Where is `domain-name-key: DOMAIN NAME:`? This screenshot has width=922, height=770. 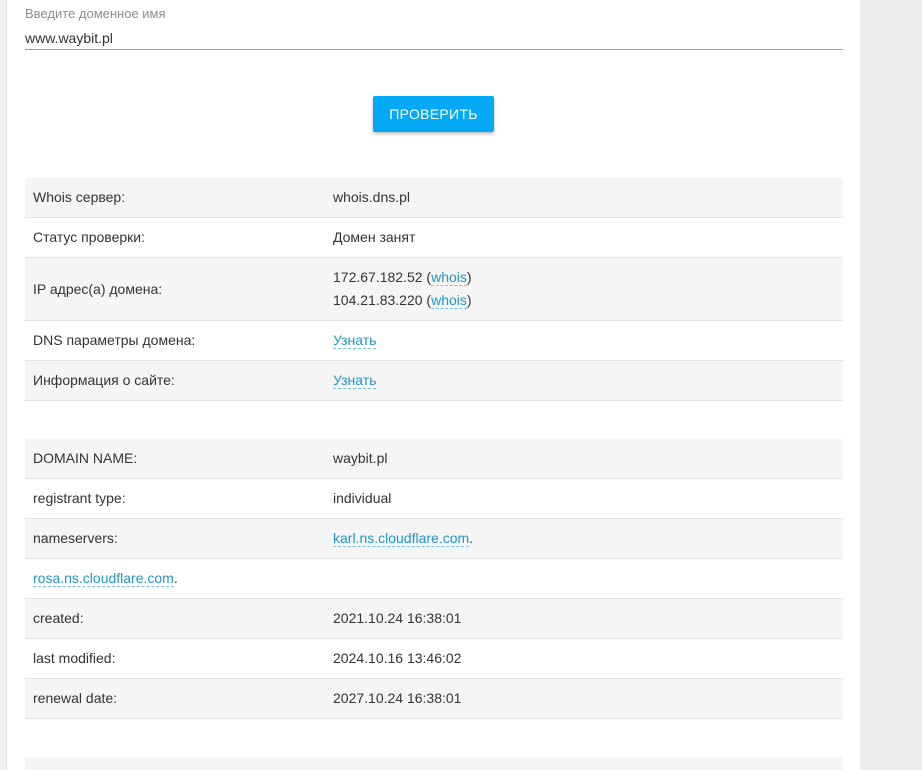 domain-name-key: DOMAIN NAME: is located at coordinates (175, 459).